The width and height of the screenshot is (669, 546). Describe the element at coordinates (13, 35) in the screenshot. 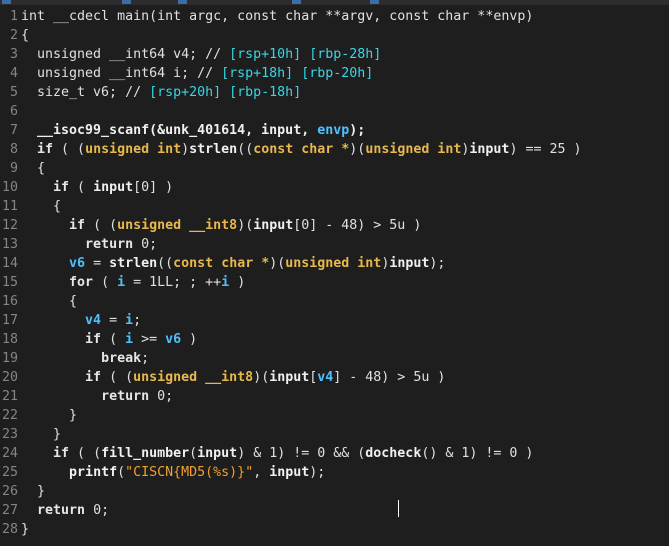

I see `line-number: 2` at that location.